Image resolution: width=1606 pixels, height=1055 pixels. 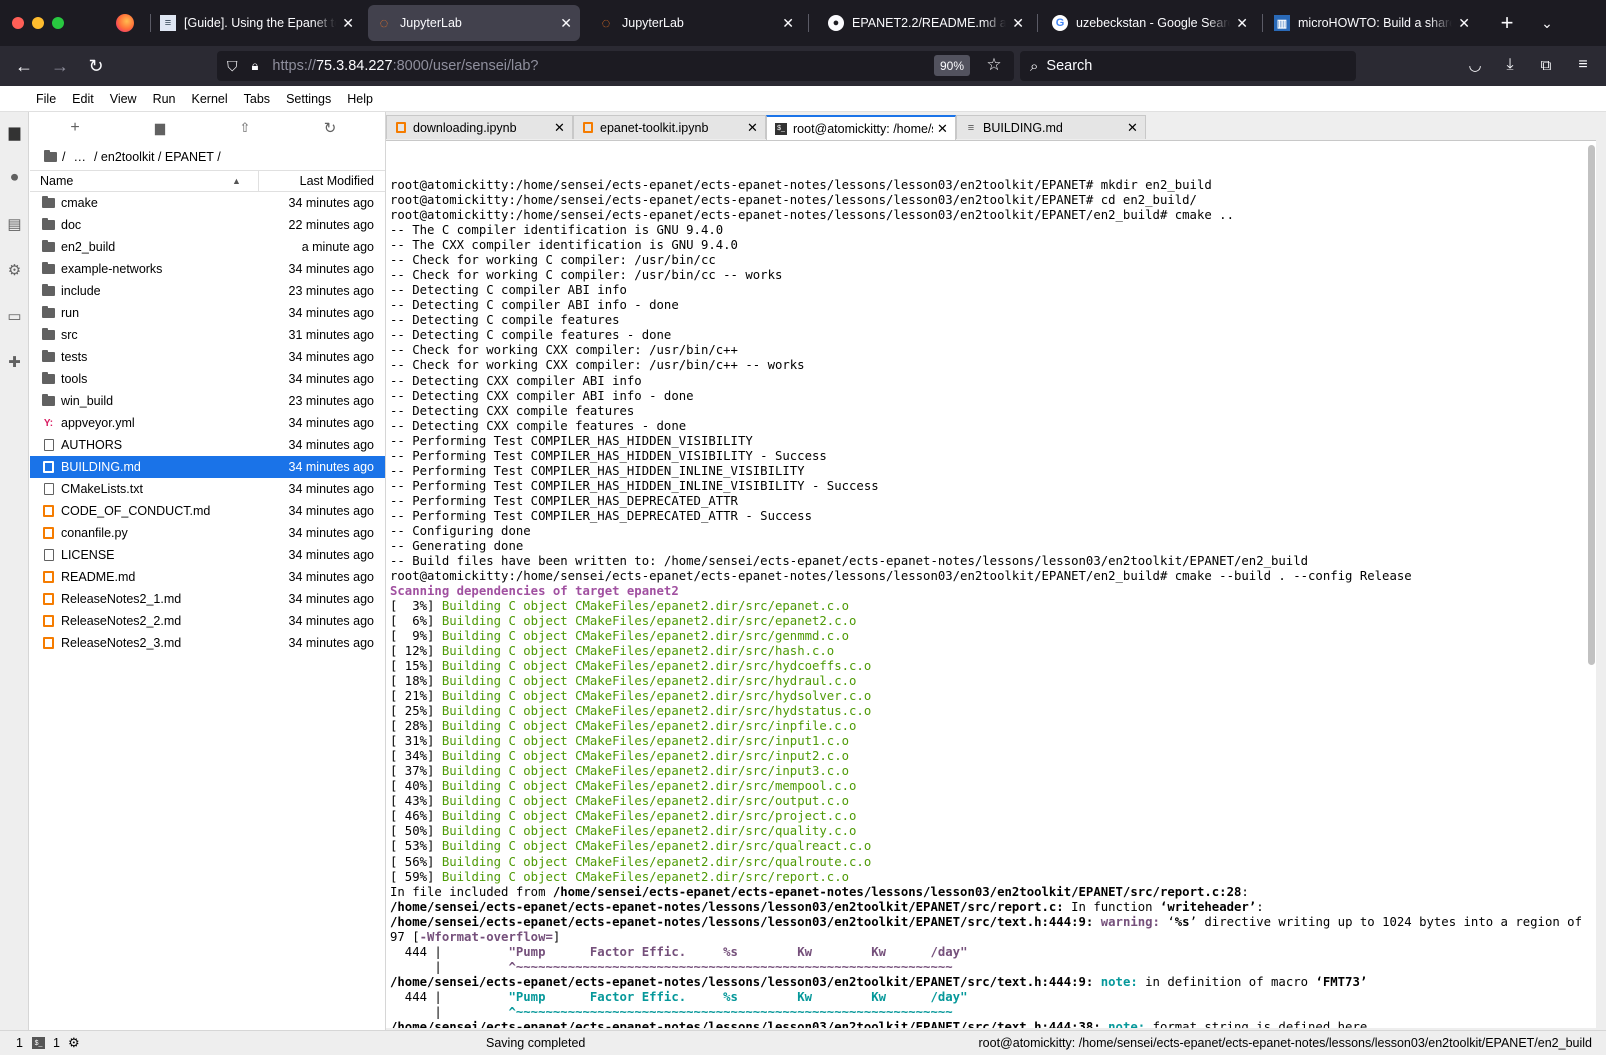 What do you see at coordinates (14, 223) in the screenshot?
I see `command-palette-icon: ▤` at bounding box center [14, 223].